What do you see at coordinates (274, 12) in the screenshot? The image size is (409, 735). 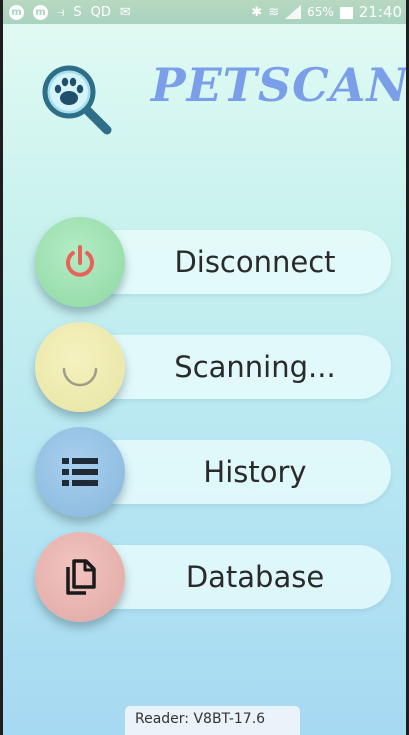 I see `wifi-icon: ≋` at bounding box center [274, 12].